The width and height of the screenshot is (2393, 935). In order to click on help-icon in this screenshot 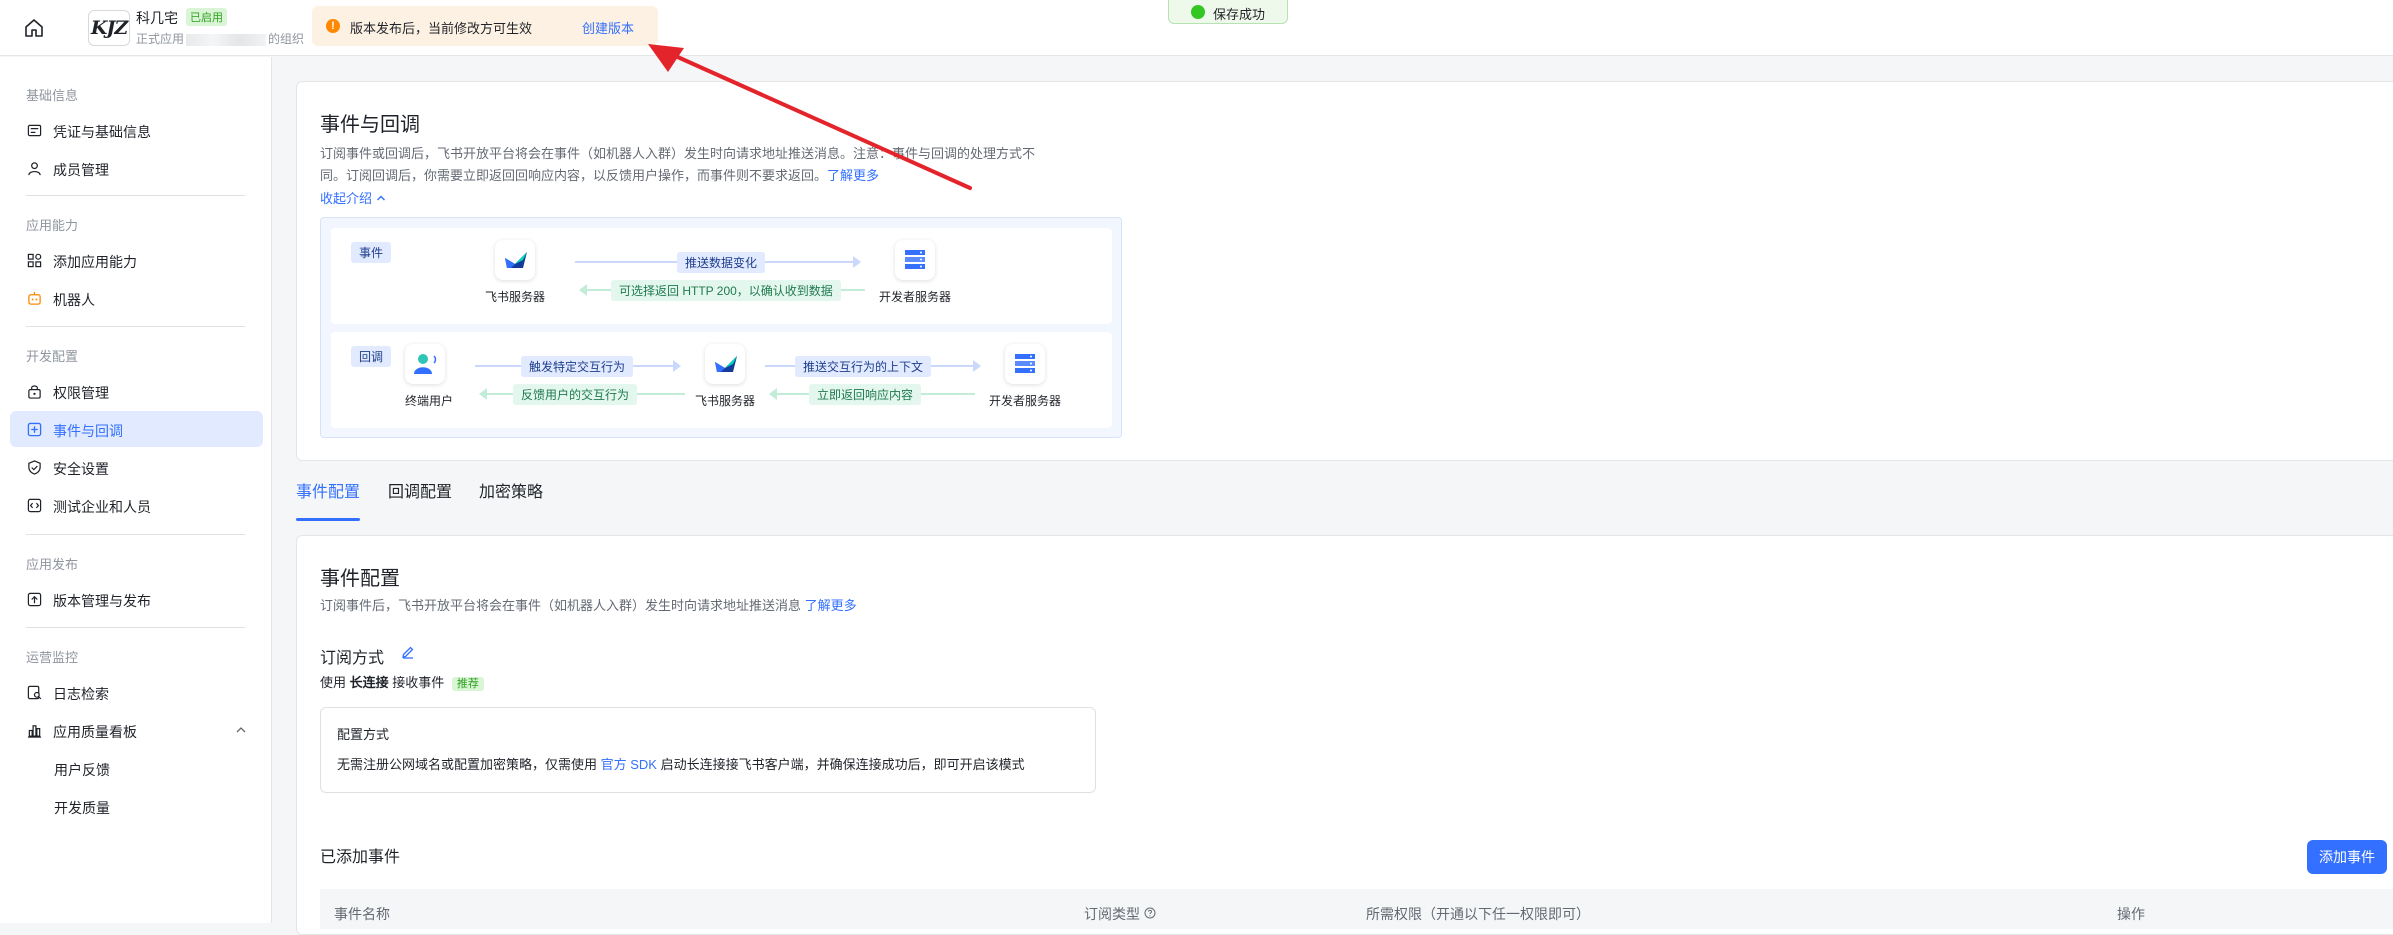, I will do `click(1150, 913)`.